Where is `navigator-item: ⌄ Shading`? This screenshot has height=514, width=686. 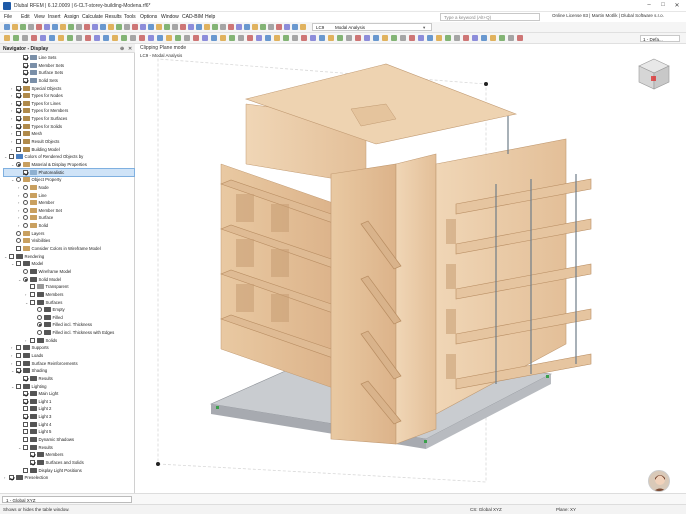
navigator-item: ⌄ Shading is located at coordinates (69, 371).